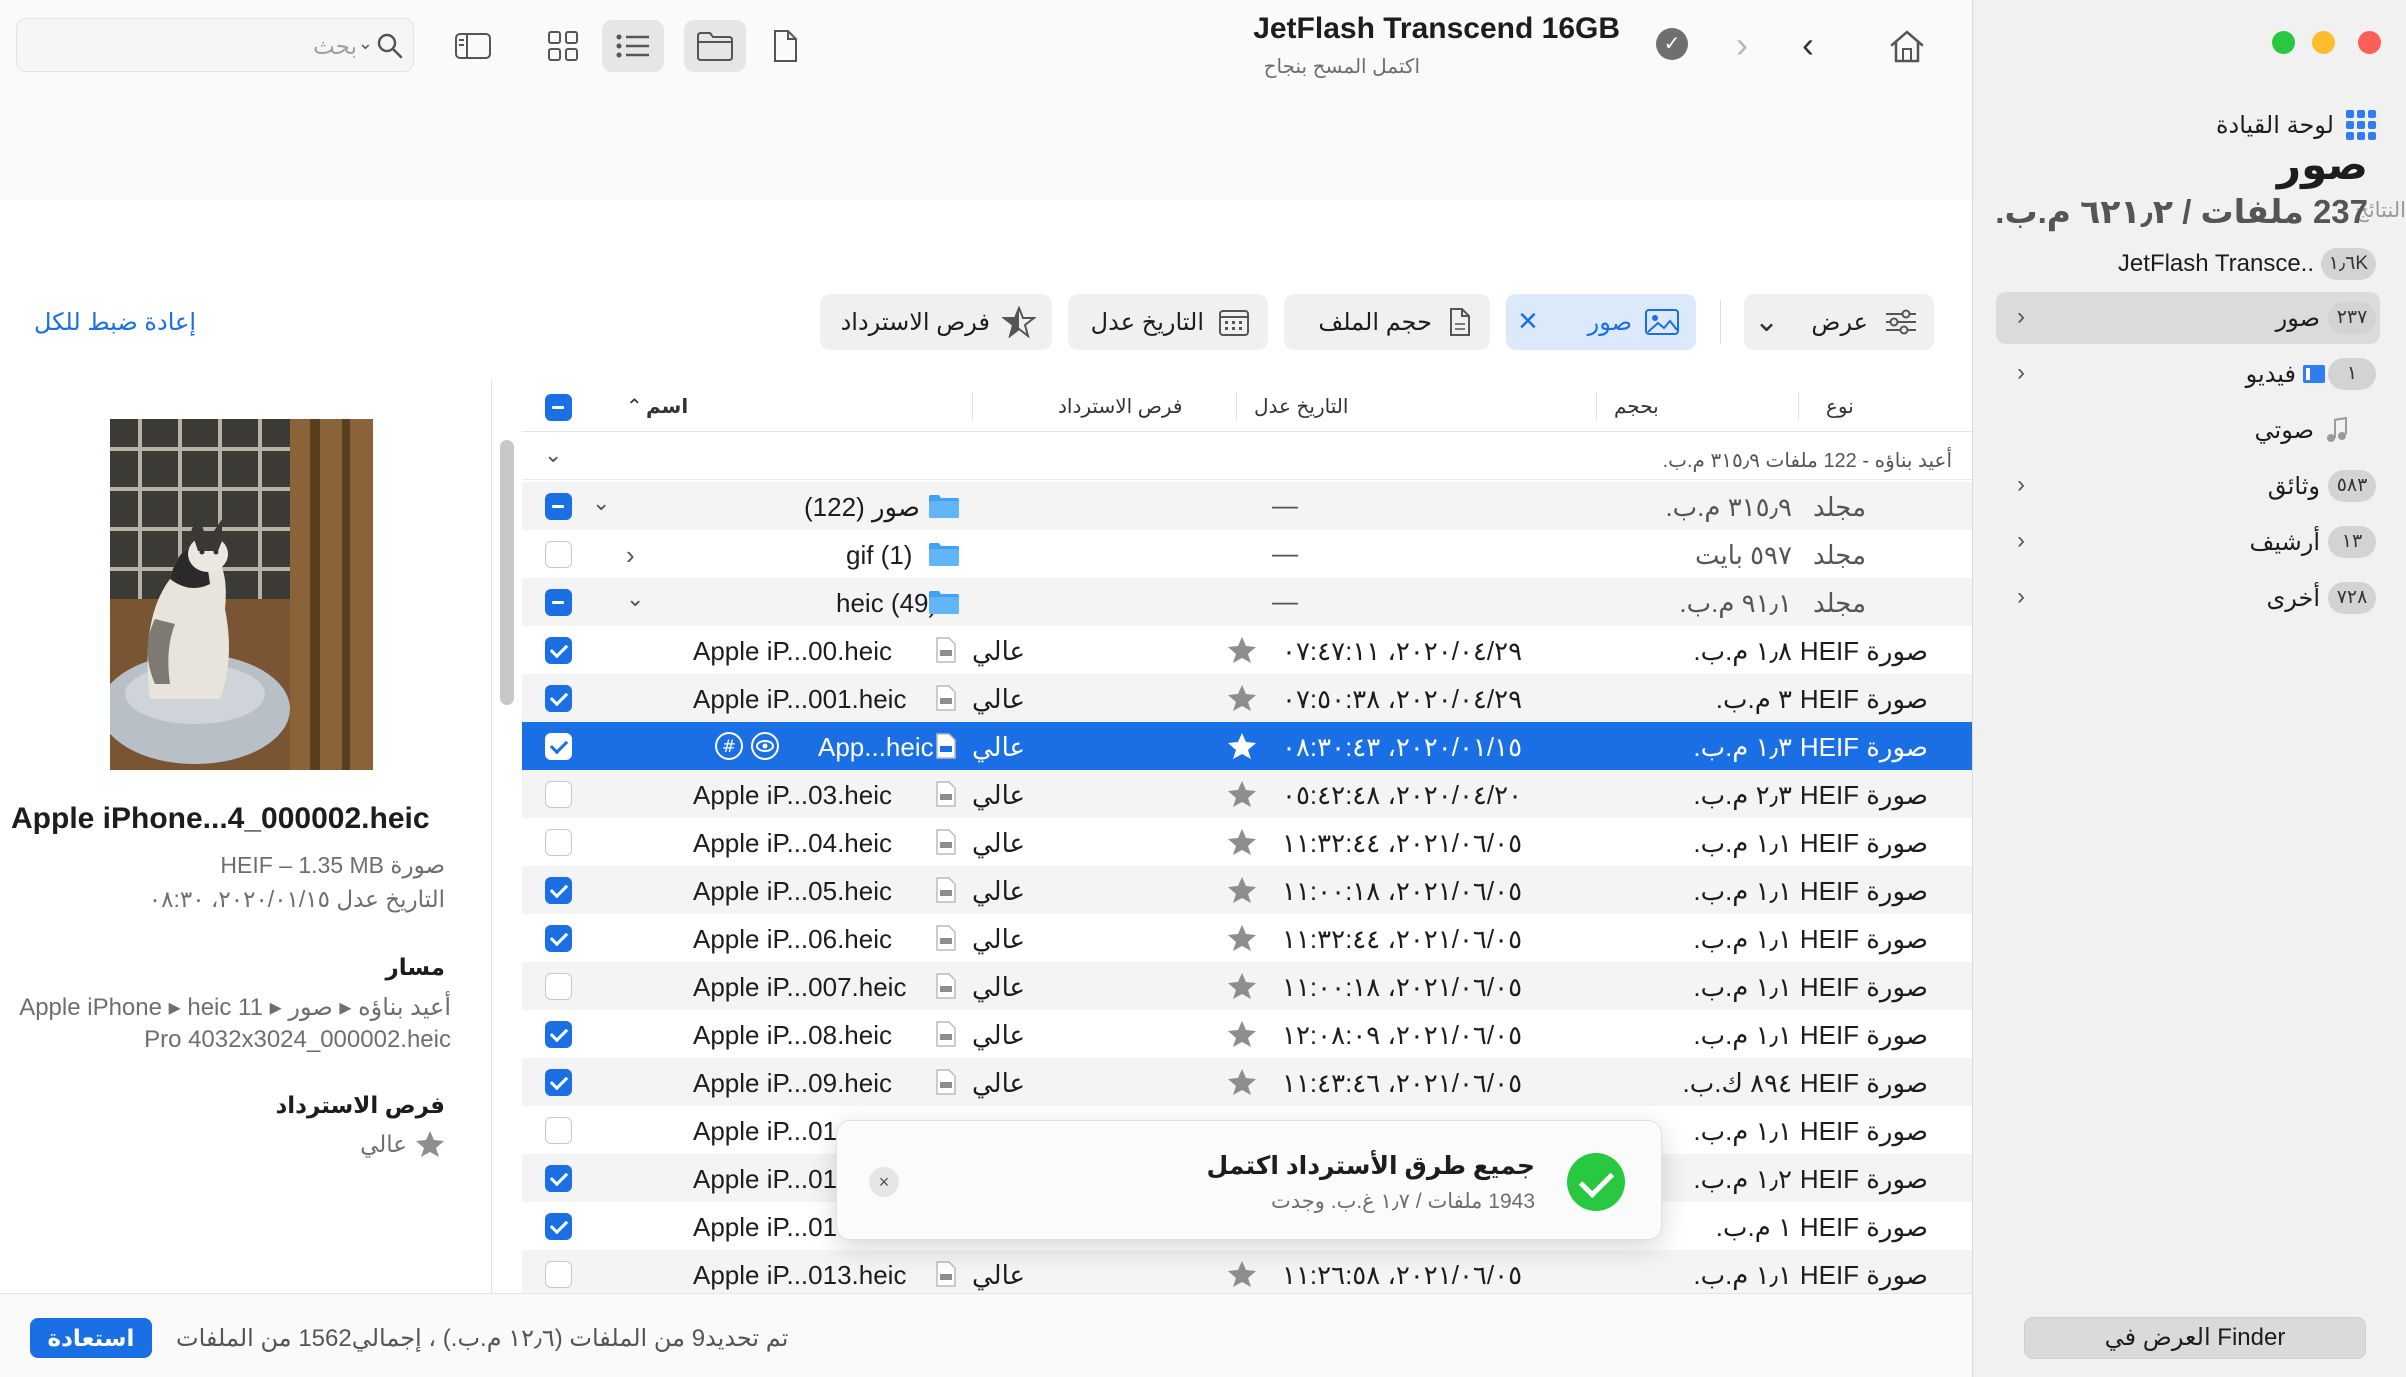  What do you see at coordinates (1436, 28) in the screenshot?
I see `window-title: JetFlash Transcend 16GB` at bounding box center [1436, 28].